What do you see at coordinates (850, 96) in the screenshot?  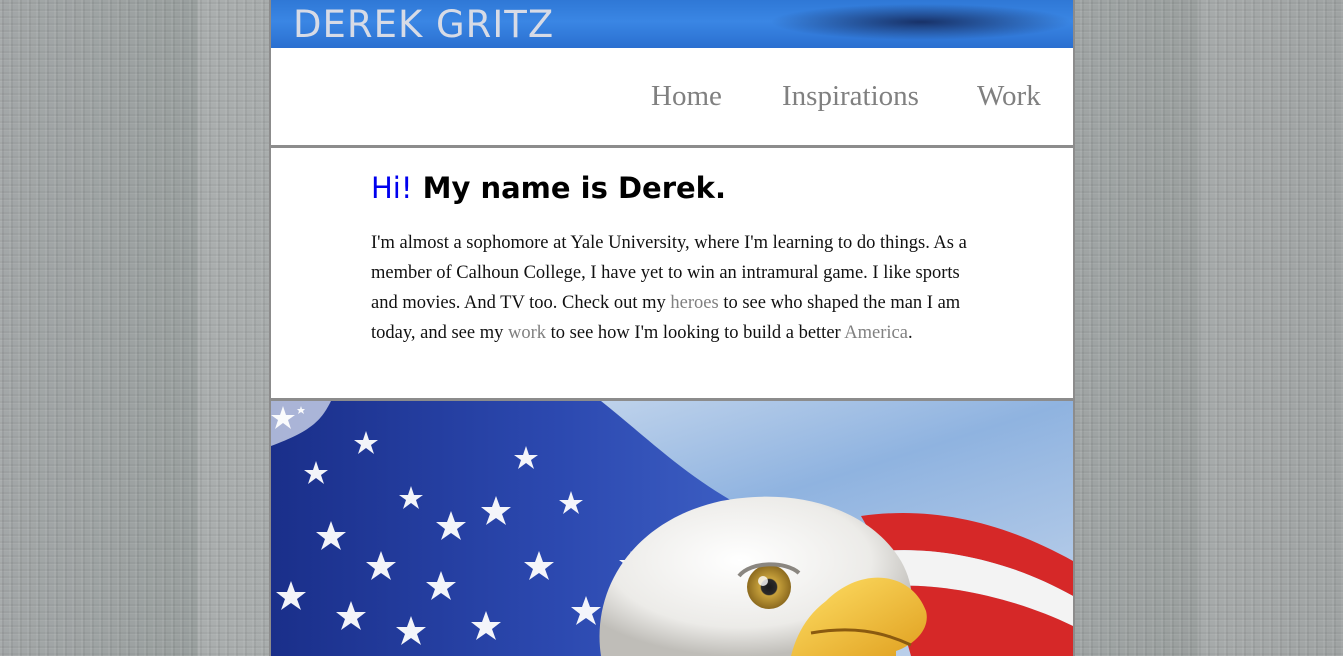 I see `nav-link-inspirations: Inspirations` at bounding box center [850, 96].